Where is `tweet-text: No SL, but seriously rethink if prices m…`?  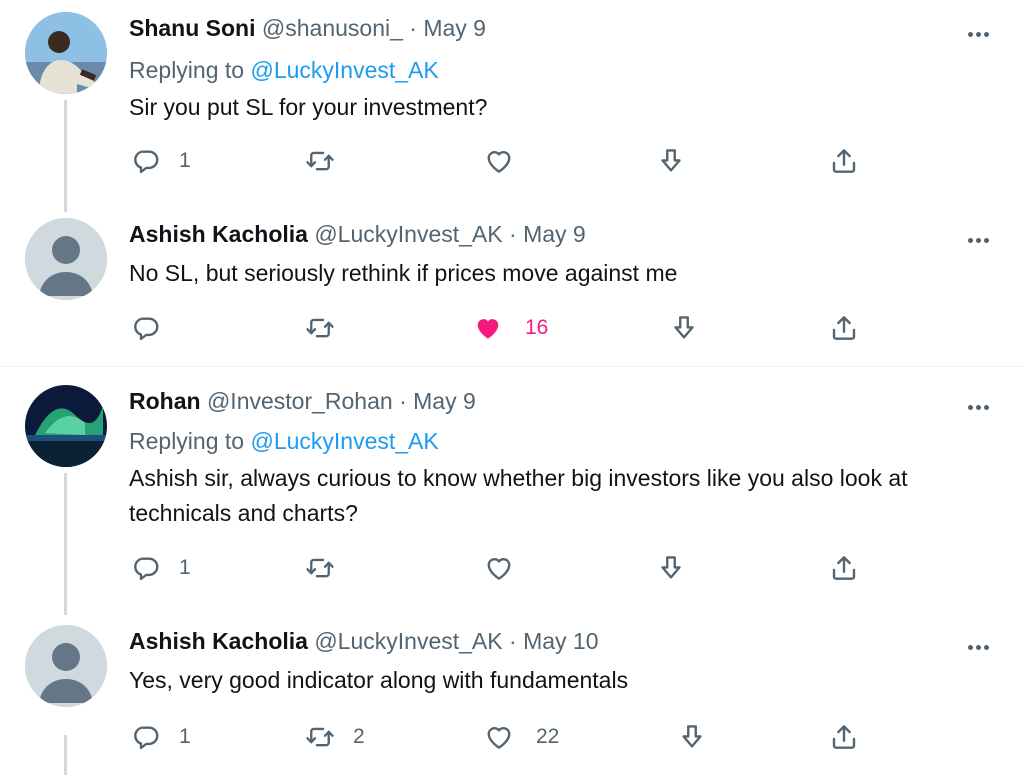 tweet-text: No SL, but seriously rethink if prices m… is located at coordinates (403, 273).